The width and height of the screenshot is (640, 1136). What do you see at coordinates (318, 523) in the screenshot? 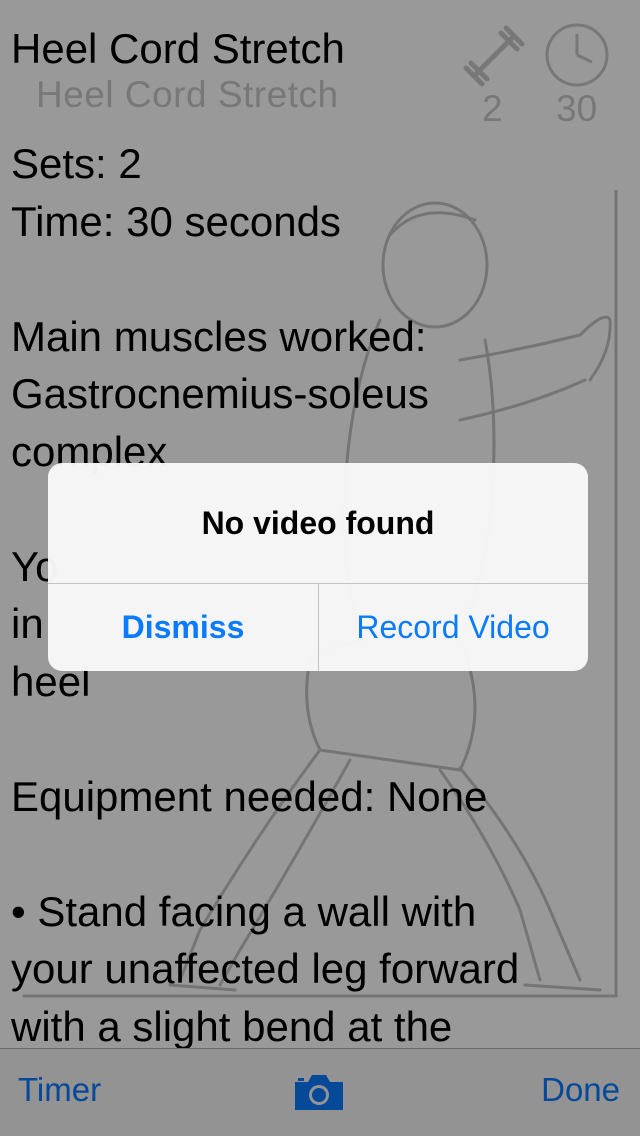
I see `alert-title: No video found` at bounding box center [318, 523].